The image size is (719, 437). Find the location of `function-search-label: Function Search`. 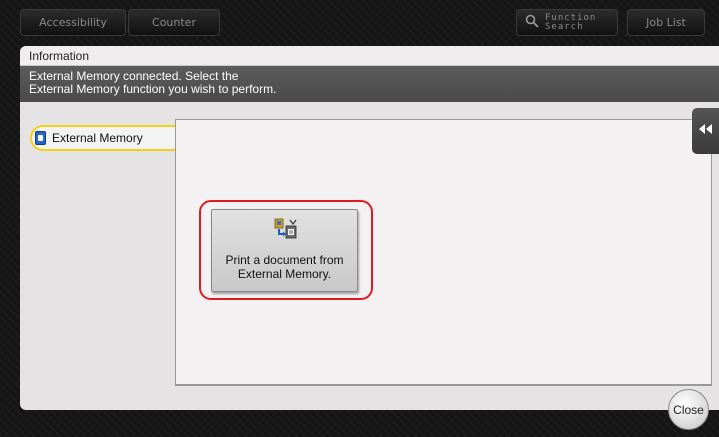

function-search-label: Function Search is located at coordinates (571, 22).